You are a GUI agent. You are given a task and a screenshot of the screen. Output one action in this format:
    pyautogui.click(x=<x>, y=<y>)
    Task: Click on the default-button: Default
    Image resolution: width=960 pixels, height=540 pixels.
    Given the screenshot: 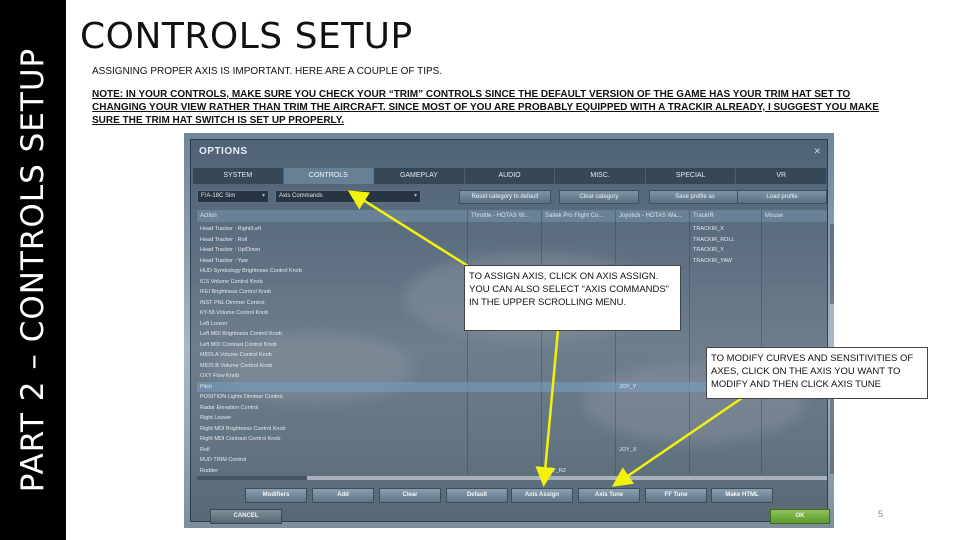 What is the action you would take?
    pyautogui.click(x=477, y=495)
    